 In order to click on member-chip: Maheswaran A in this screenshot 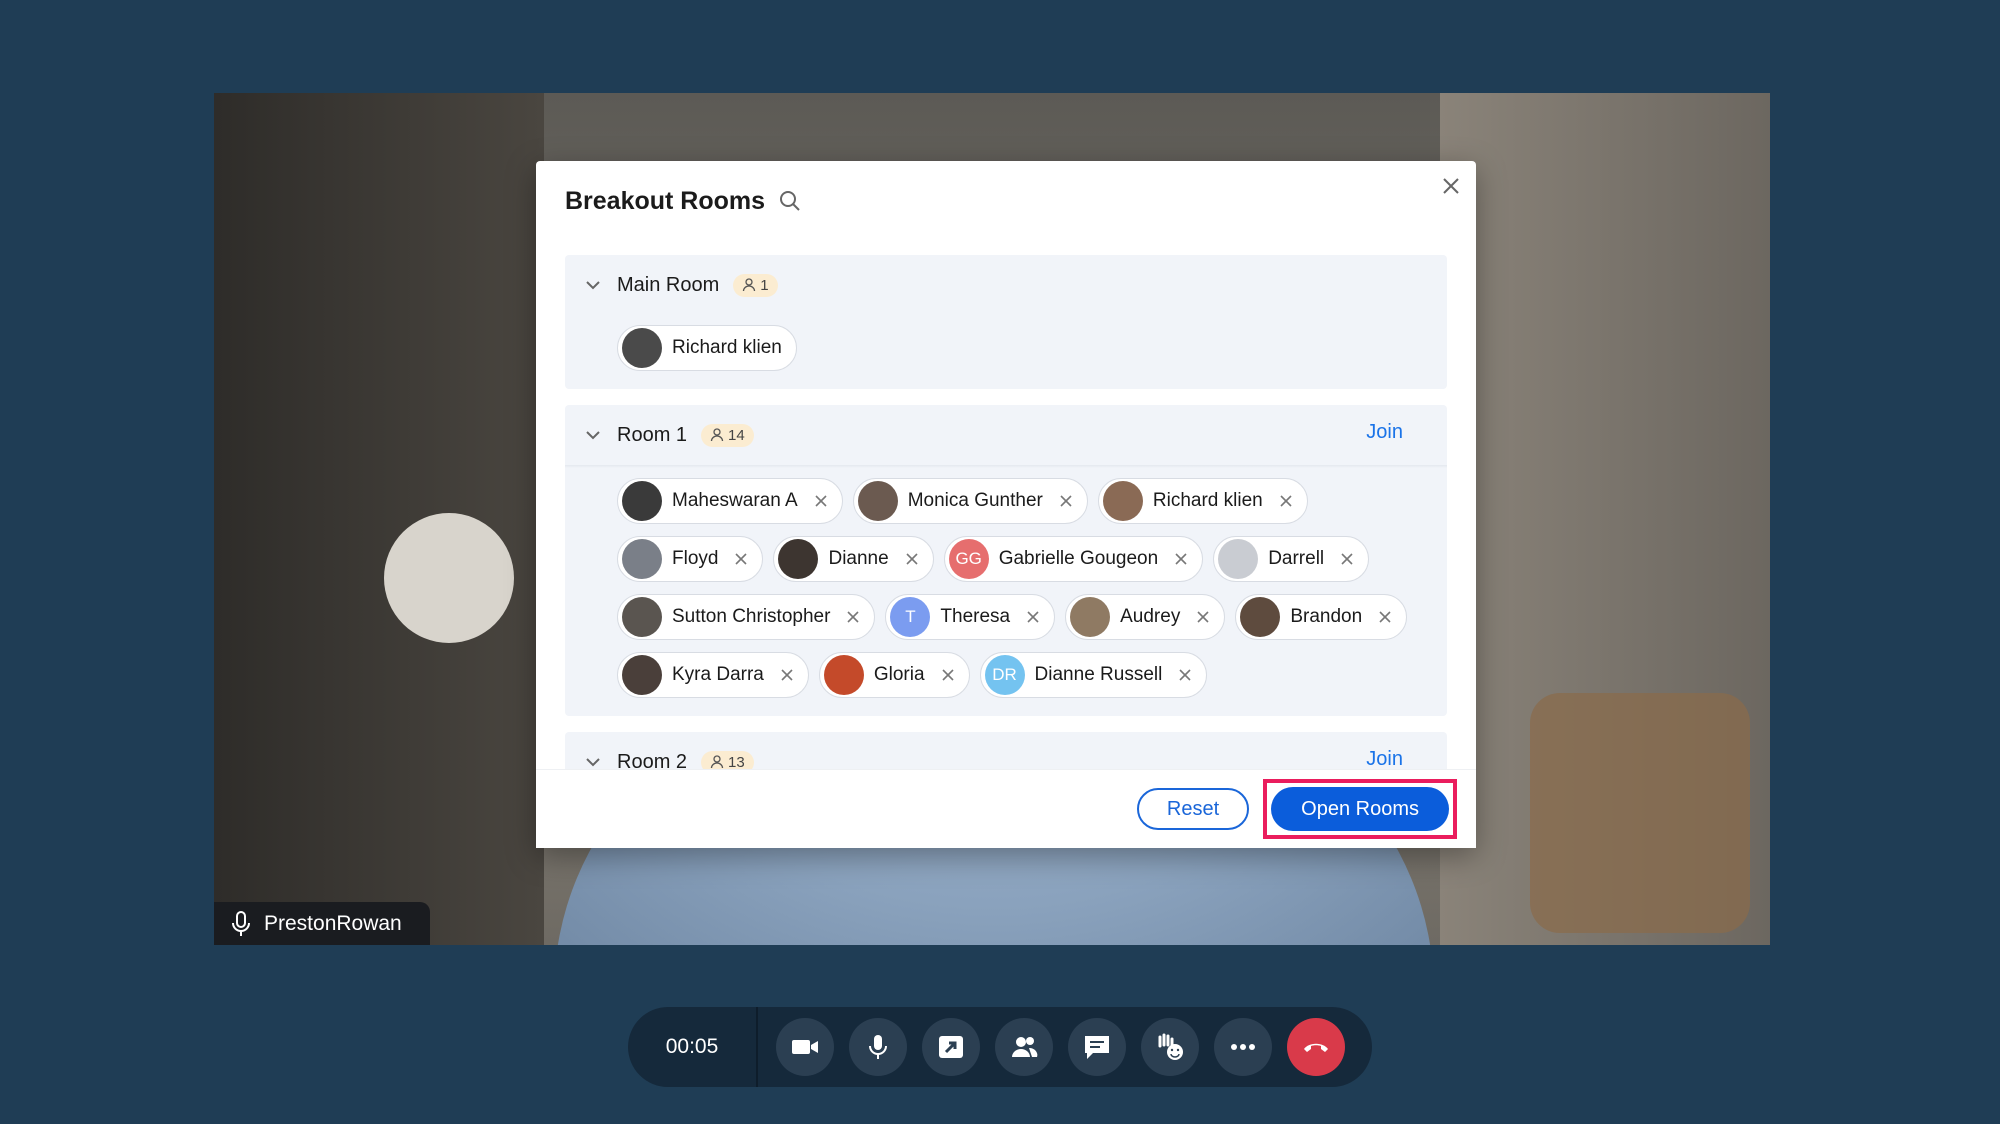, I will do `click(730, 501)`.